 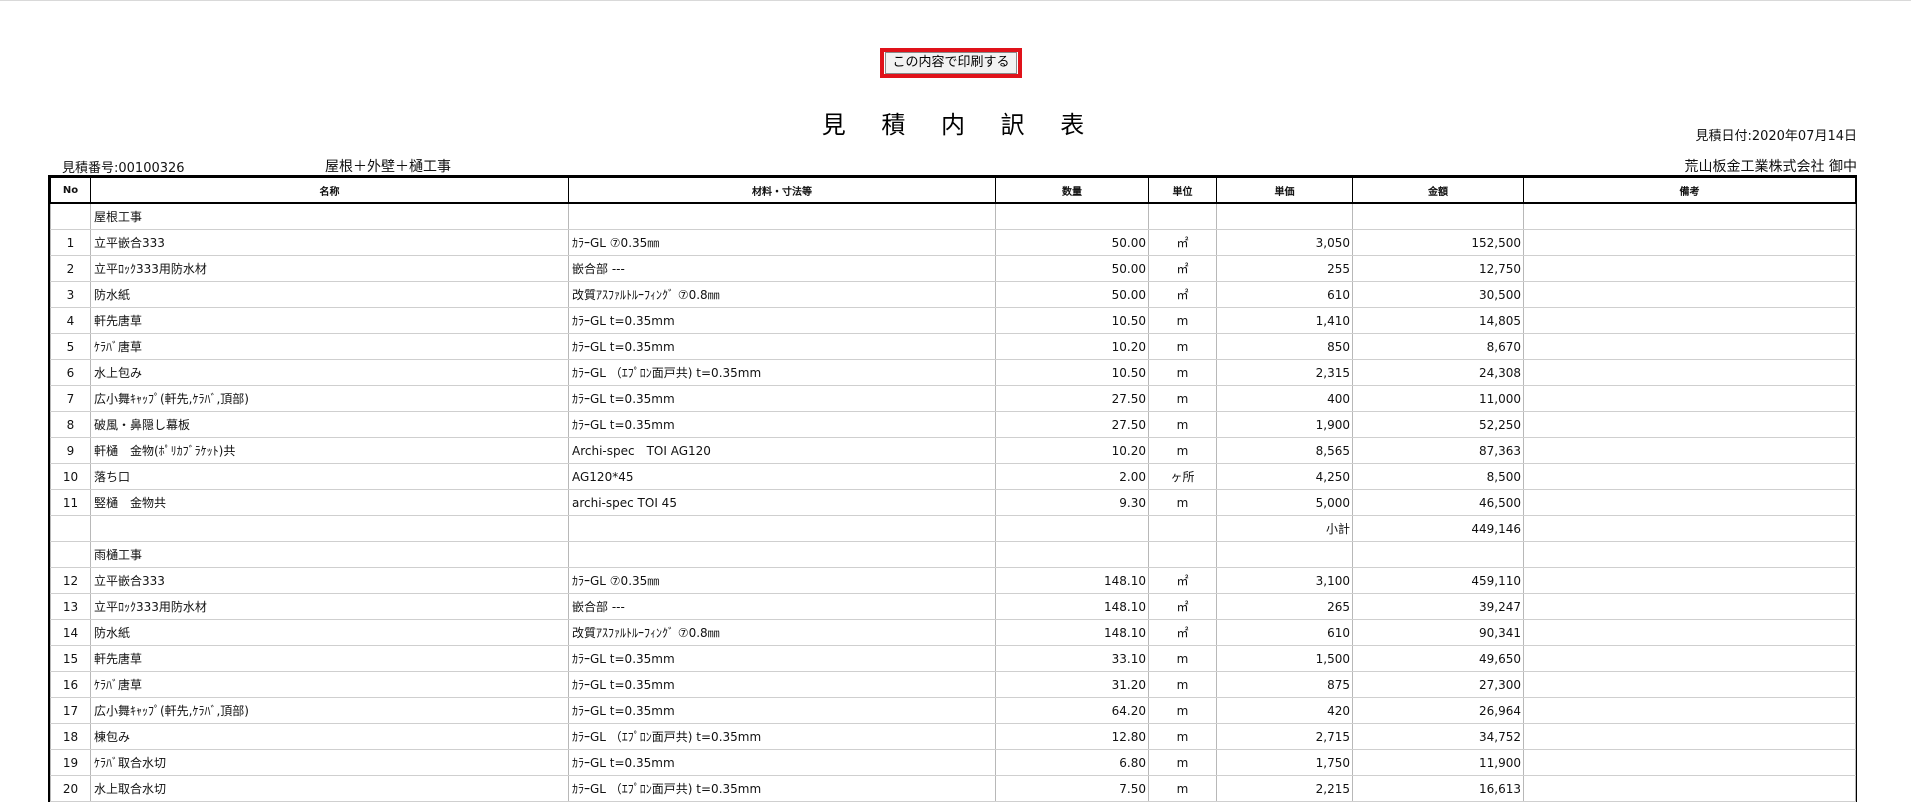 What do you see at coordinates (953, 554) in the screenshot?
I see `table-row: 雨樋工事` at bounding box center [953, 554].